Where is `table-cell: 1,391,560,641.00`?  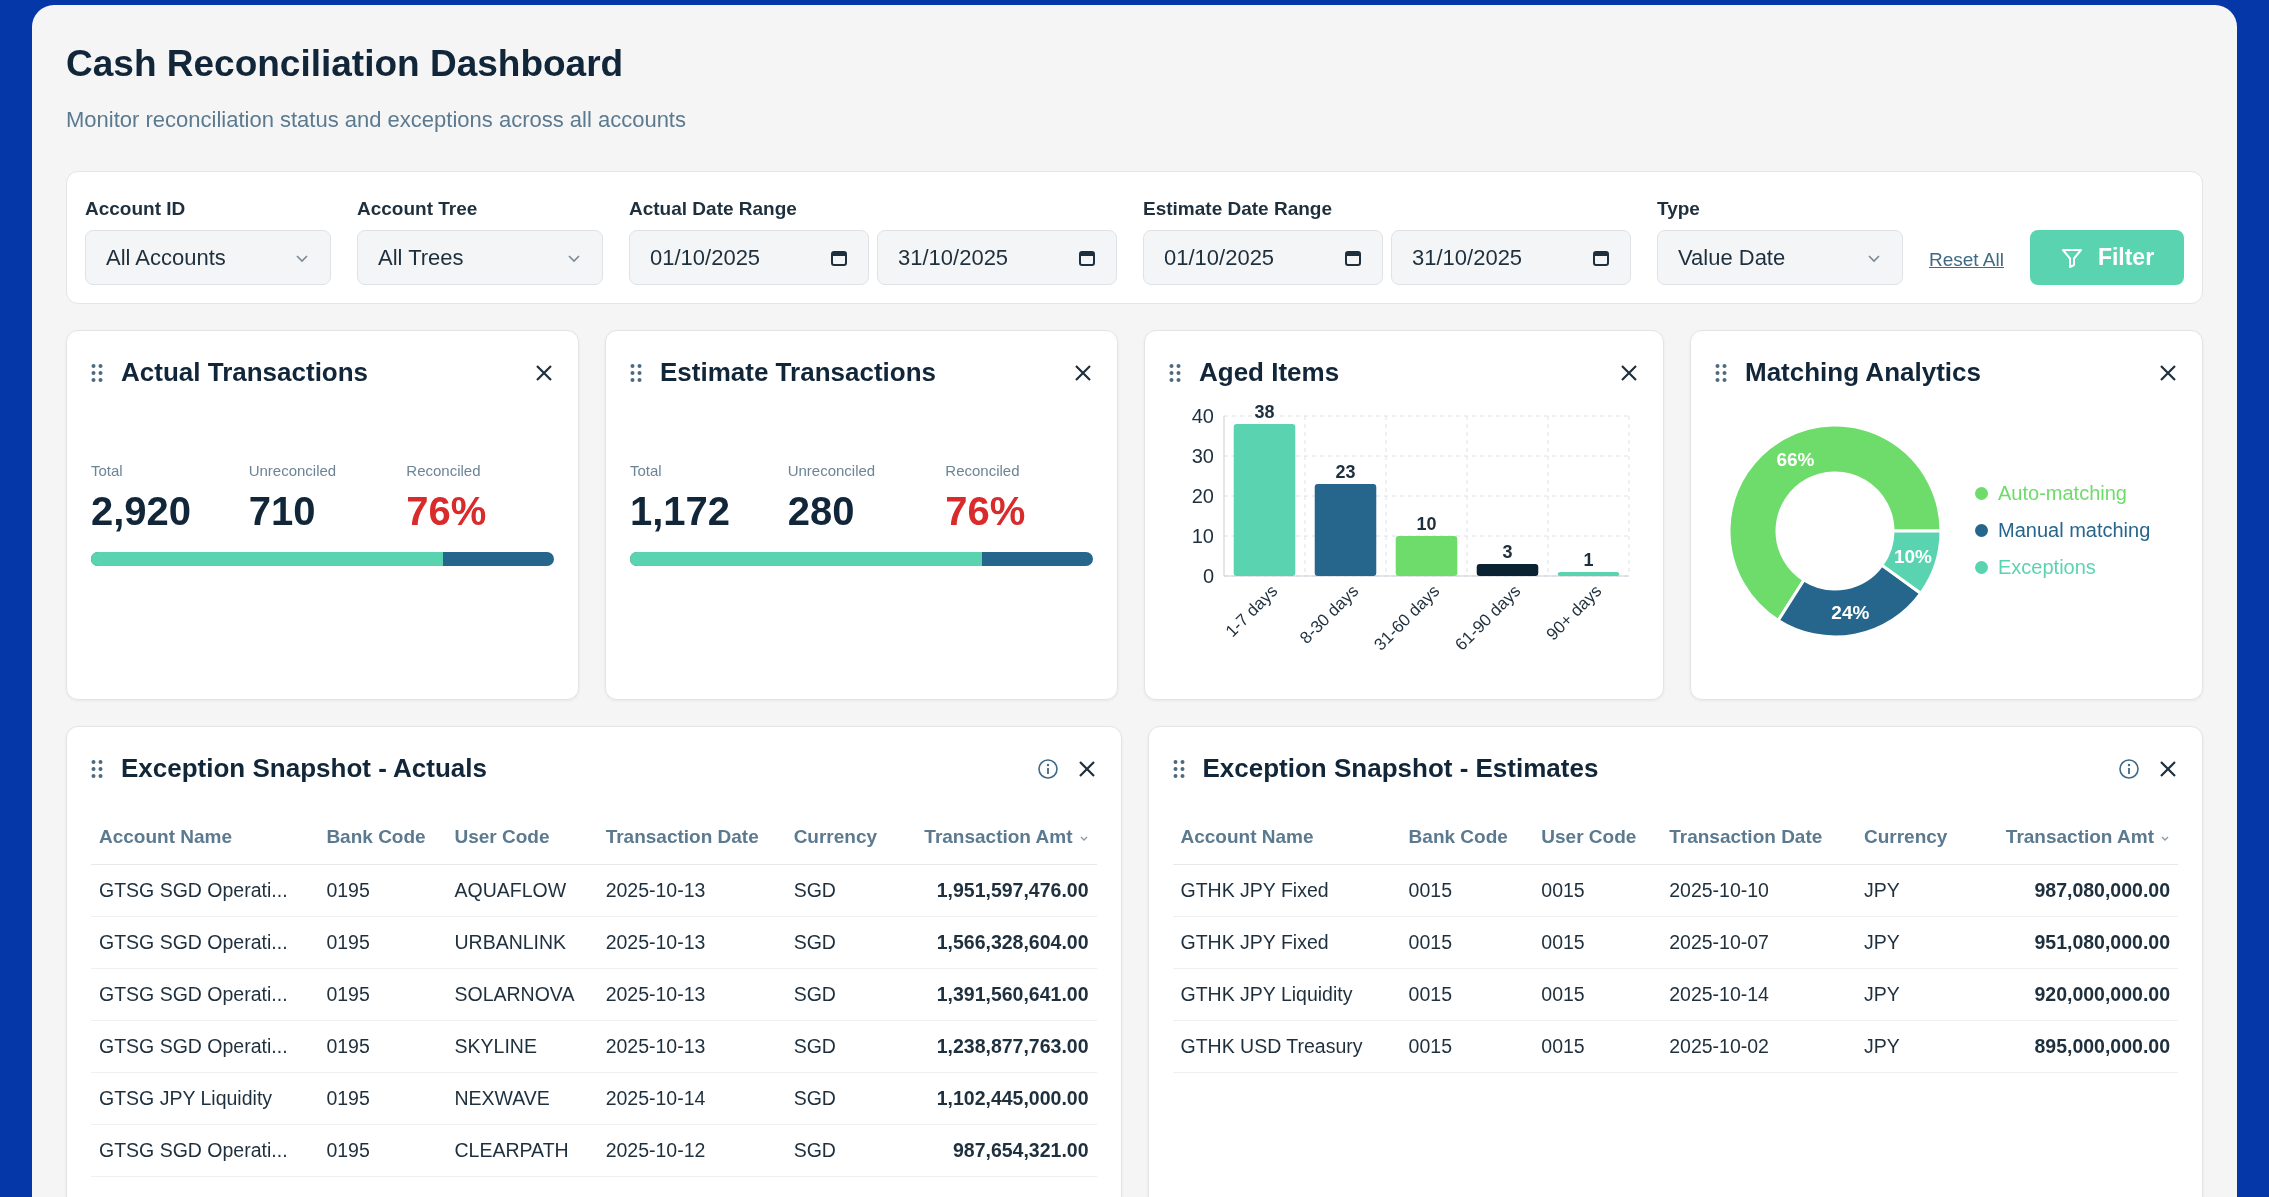
table-cell: 1,391,560,641.00 is located at coordinates (996, 994).